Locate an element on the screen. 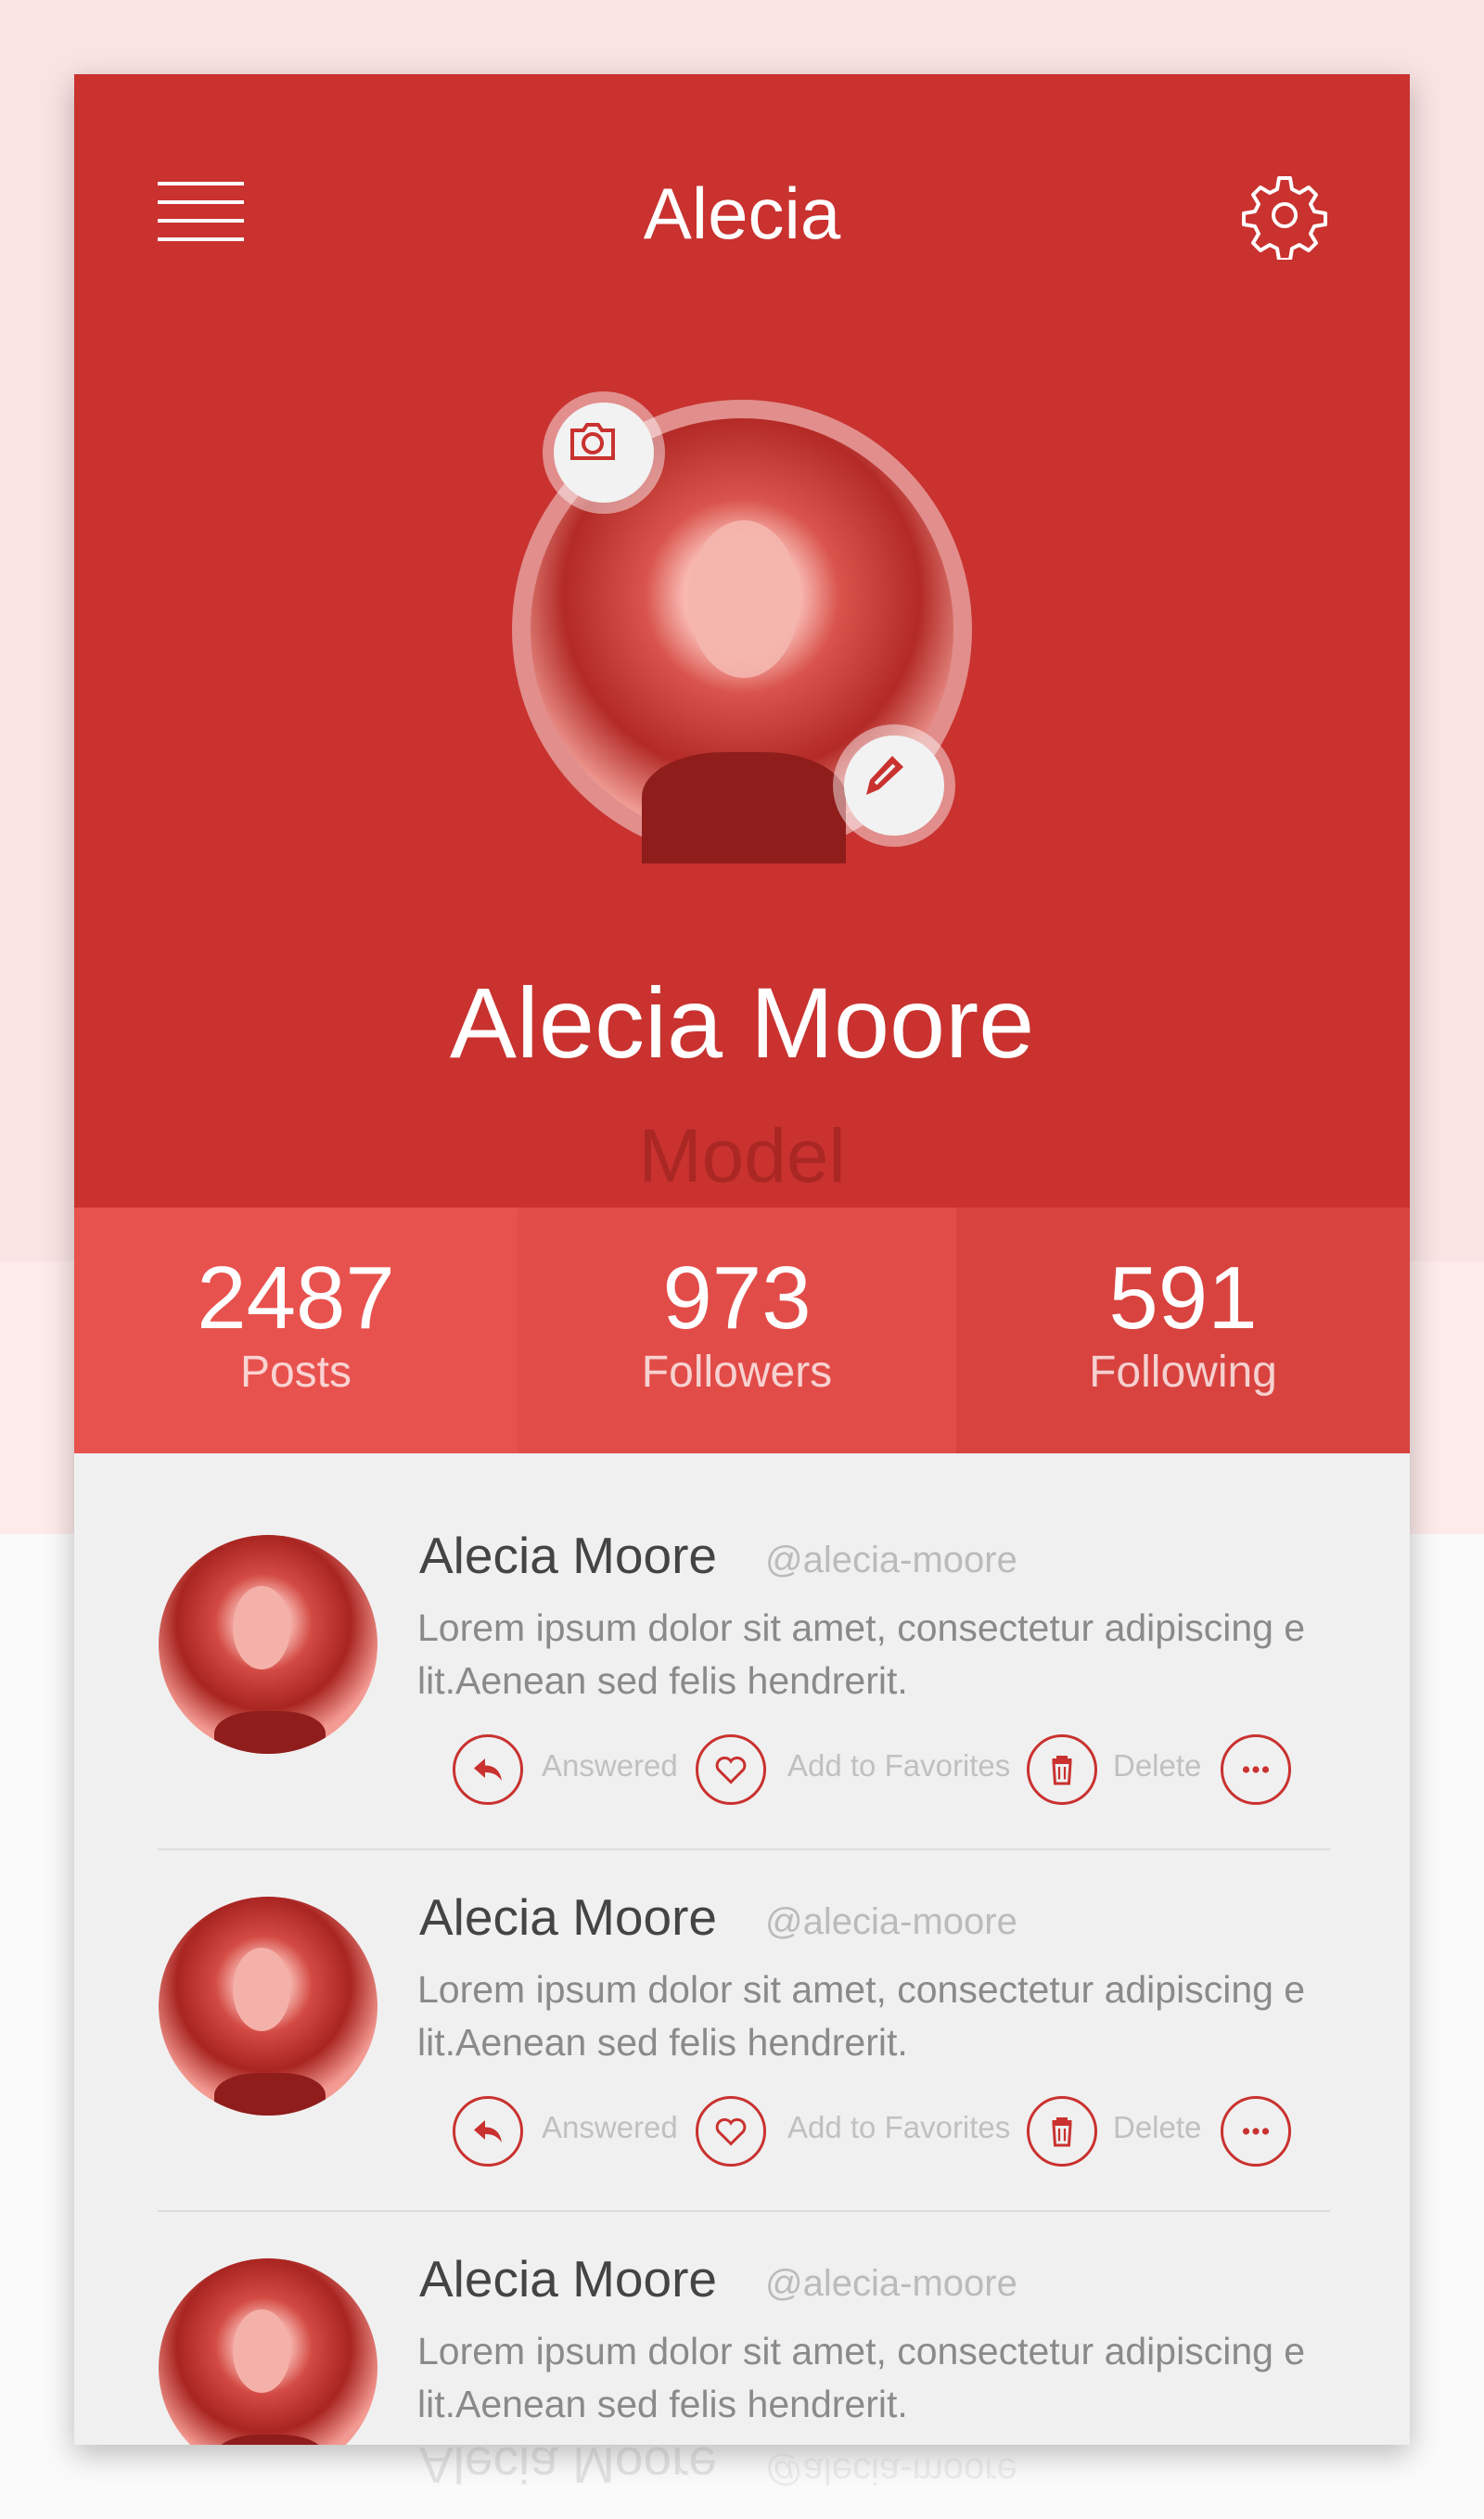  followers-label: Followers is located at coordinates (737, 1373).